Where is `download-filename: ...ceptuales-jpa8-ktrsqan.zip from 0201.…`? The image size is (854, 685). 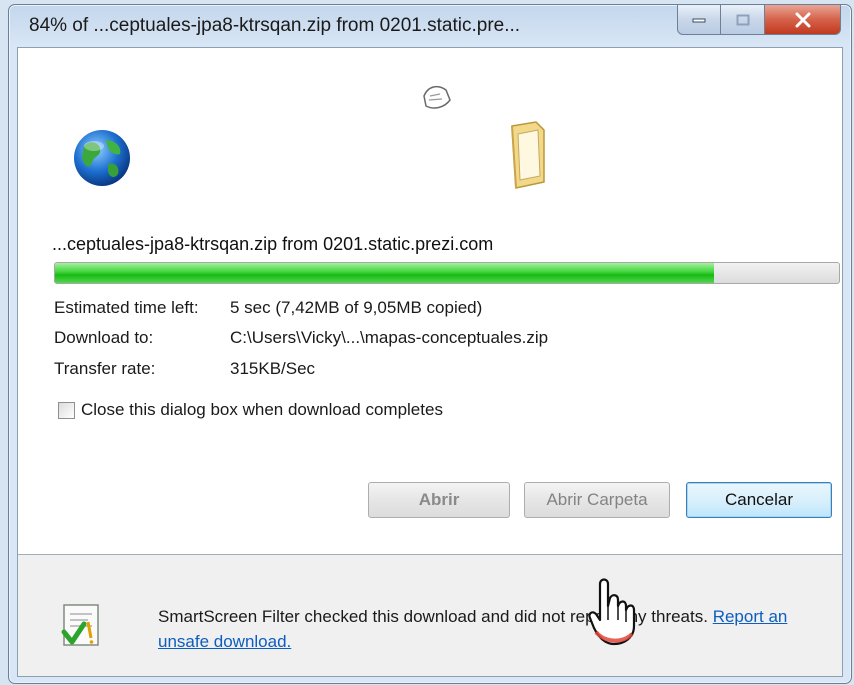 download-filename: ...ceptuales-jpa8-ktrsqan.zip from 0201.… is located at coordinates (273, 244).